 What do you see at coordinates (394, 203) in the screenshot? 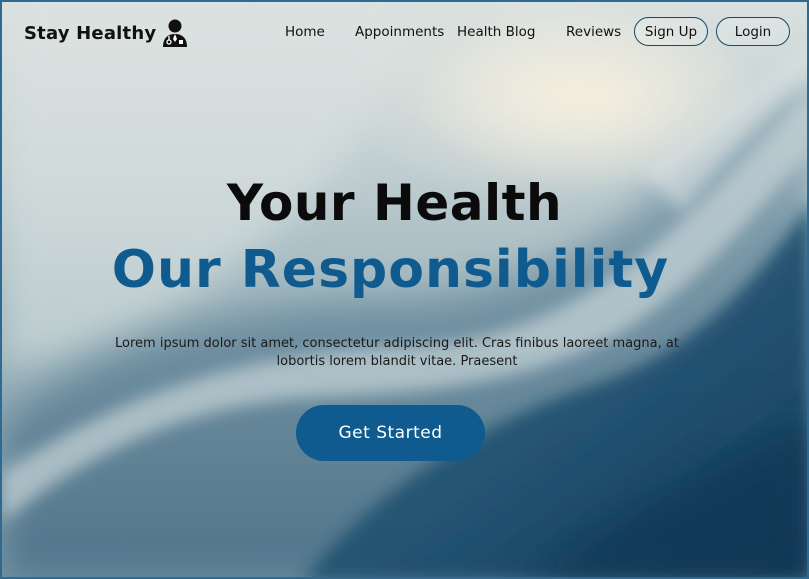
I see `hero-title-line1: Your Health` at bounding box center [394, 203].